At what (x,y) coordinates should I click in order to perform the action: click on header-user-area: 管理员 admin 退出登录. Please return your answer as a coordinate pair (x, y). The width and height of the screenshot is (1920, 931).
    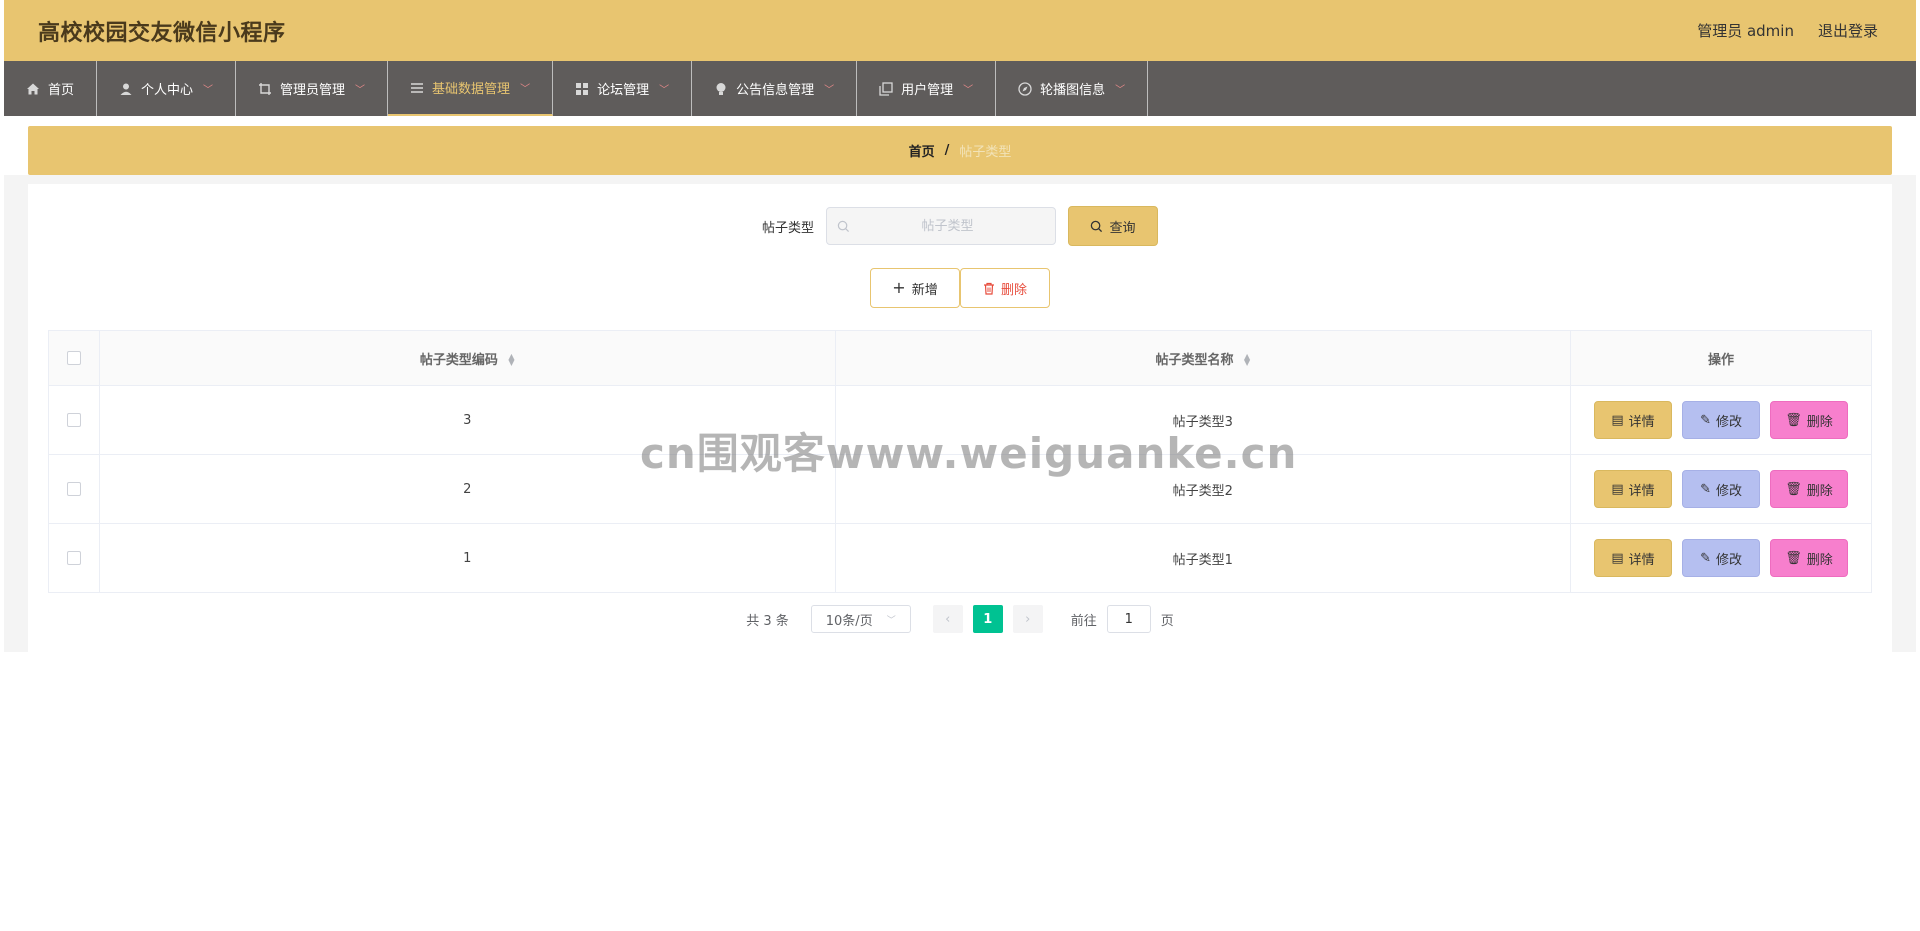
    Looking at the image, I should click on (1787, 30).